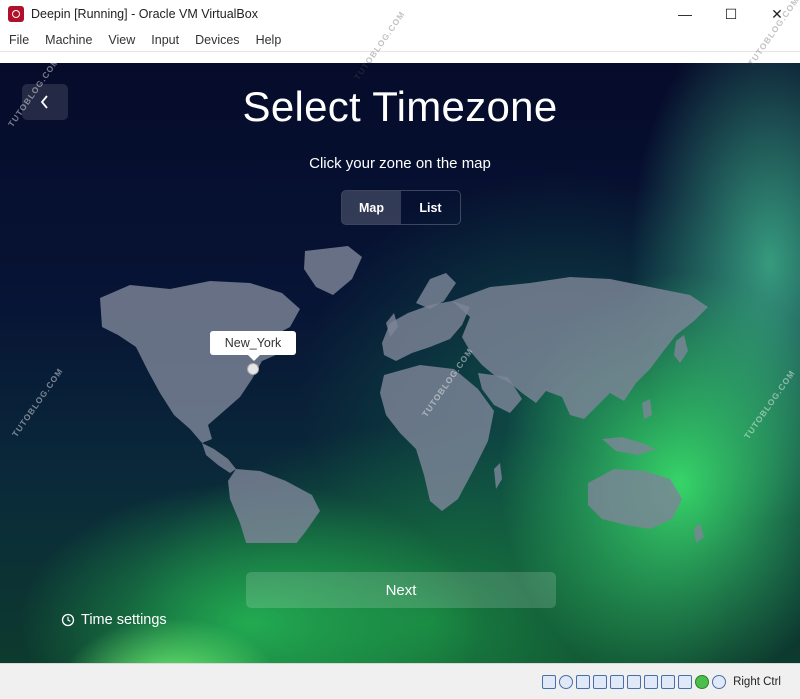  What do you see at coordinates (647, 409) in the screenshot?
I see `philippines-shape` at bounding box center [647, 409].